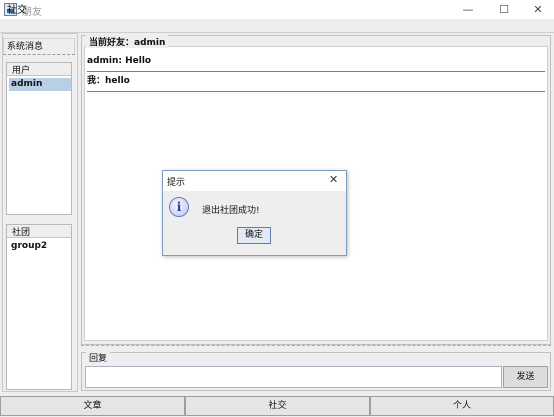 Image resolution: width=554 pixels, height=417 pixels. I want to click on ok-button: 确定, so click(254, 235).